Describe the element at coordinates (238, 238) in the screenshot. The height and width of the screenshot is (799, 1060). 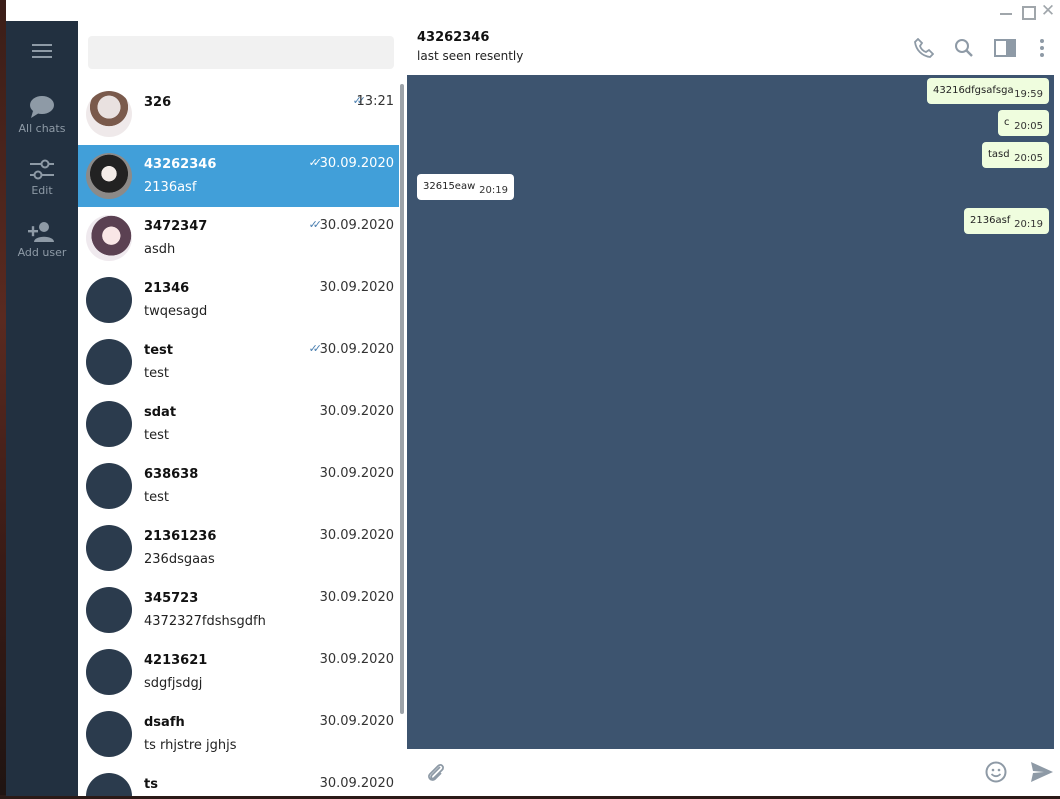
I see `chat-list-item: 3472347 asdh ✓✓ 30.09.2020` at that location.